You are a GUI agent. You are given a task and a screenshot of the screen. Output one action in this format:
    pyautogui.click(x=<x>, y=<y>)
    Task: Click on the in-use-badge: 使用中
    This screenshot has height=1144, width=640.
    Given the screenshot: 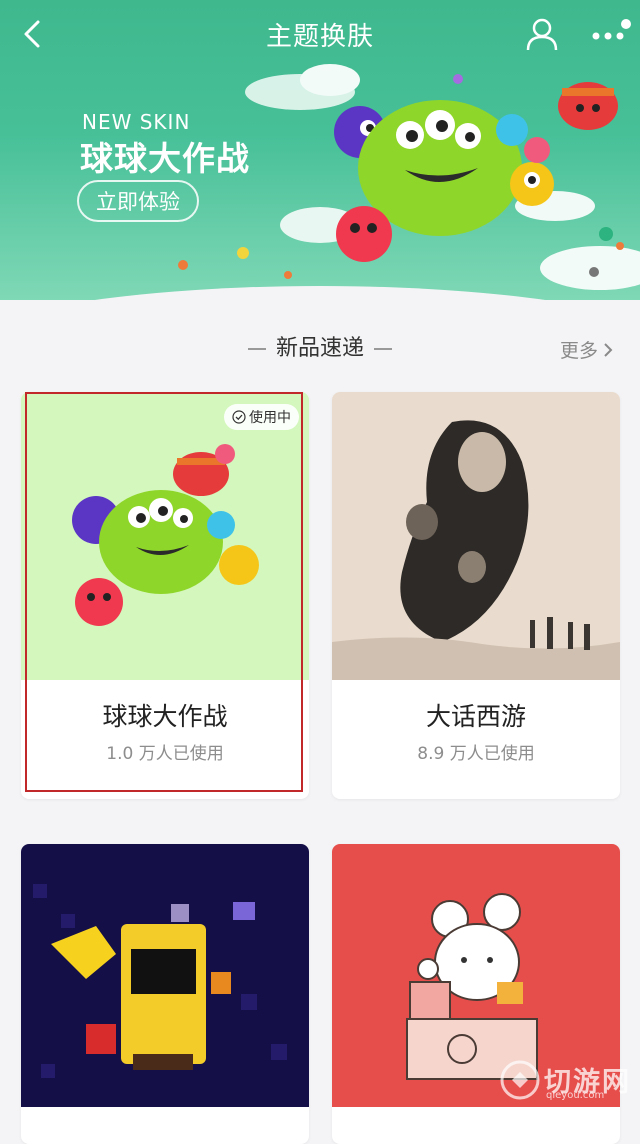 What is the action you would take?
    pyautogui.click(x=261, y=417)
    